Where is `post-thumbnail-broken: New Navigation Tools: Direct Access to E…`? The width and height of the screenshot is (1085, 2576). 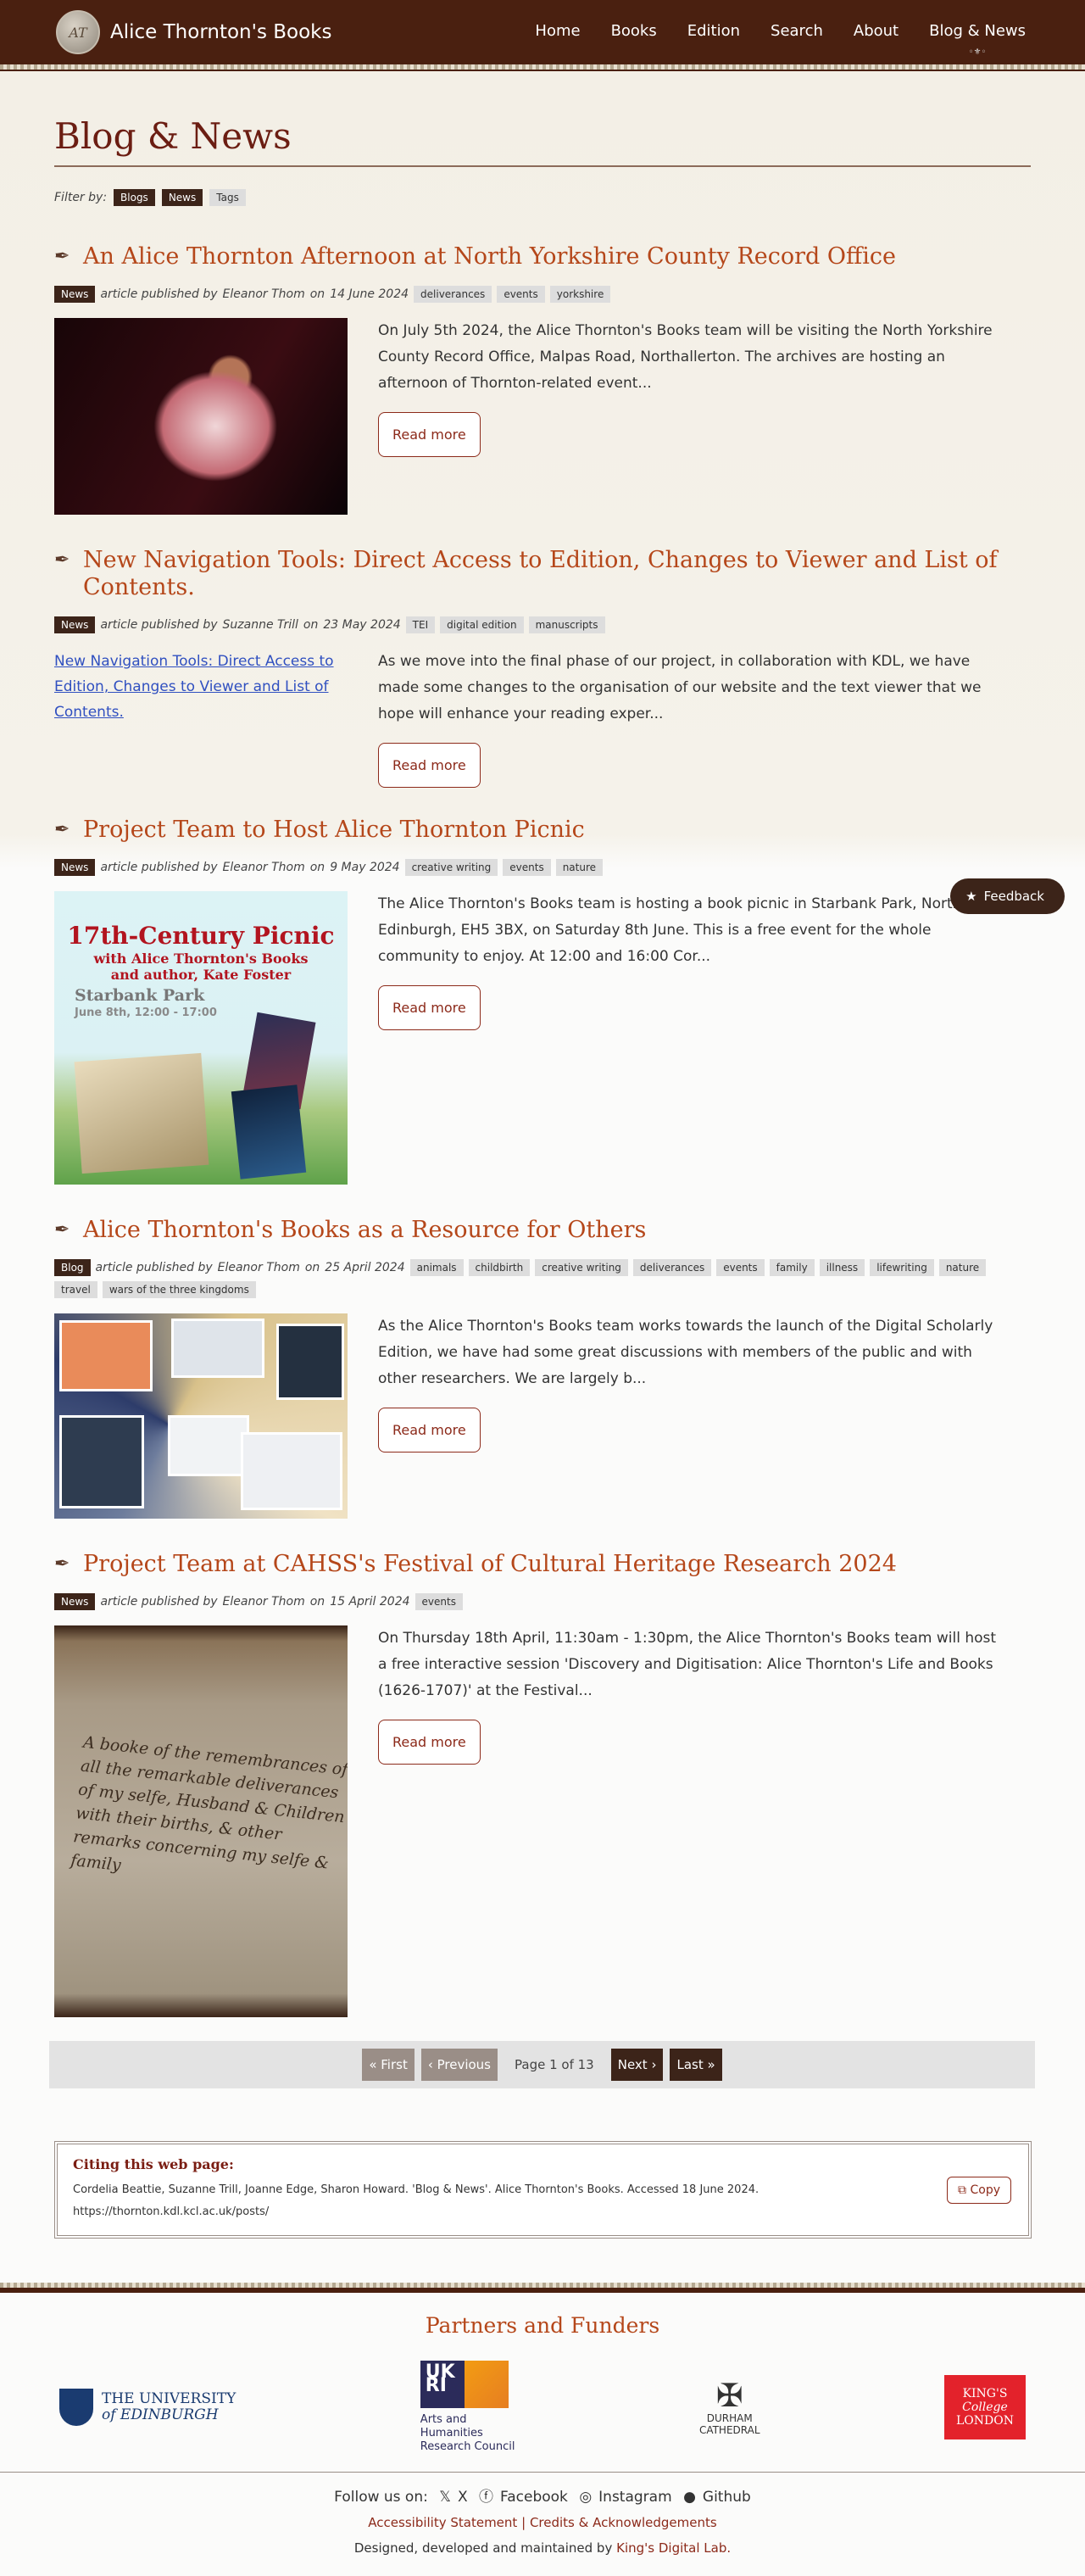 post-thumbnail-broken: New Navigation Tools: Direct Access to E… is located at coordinates (201, 689).